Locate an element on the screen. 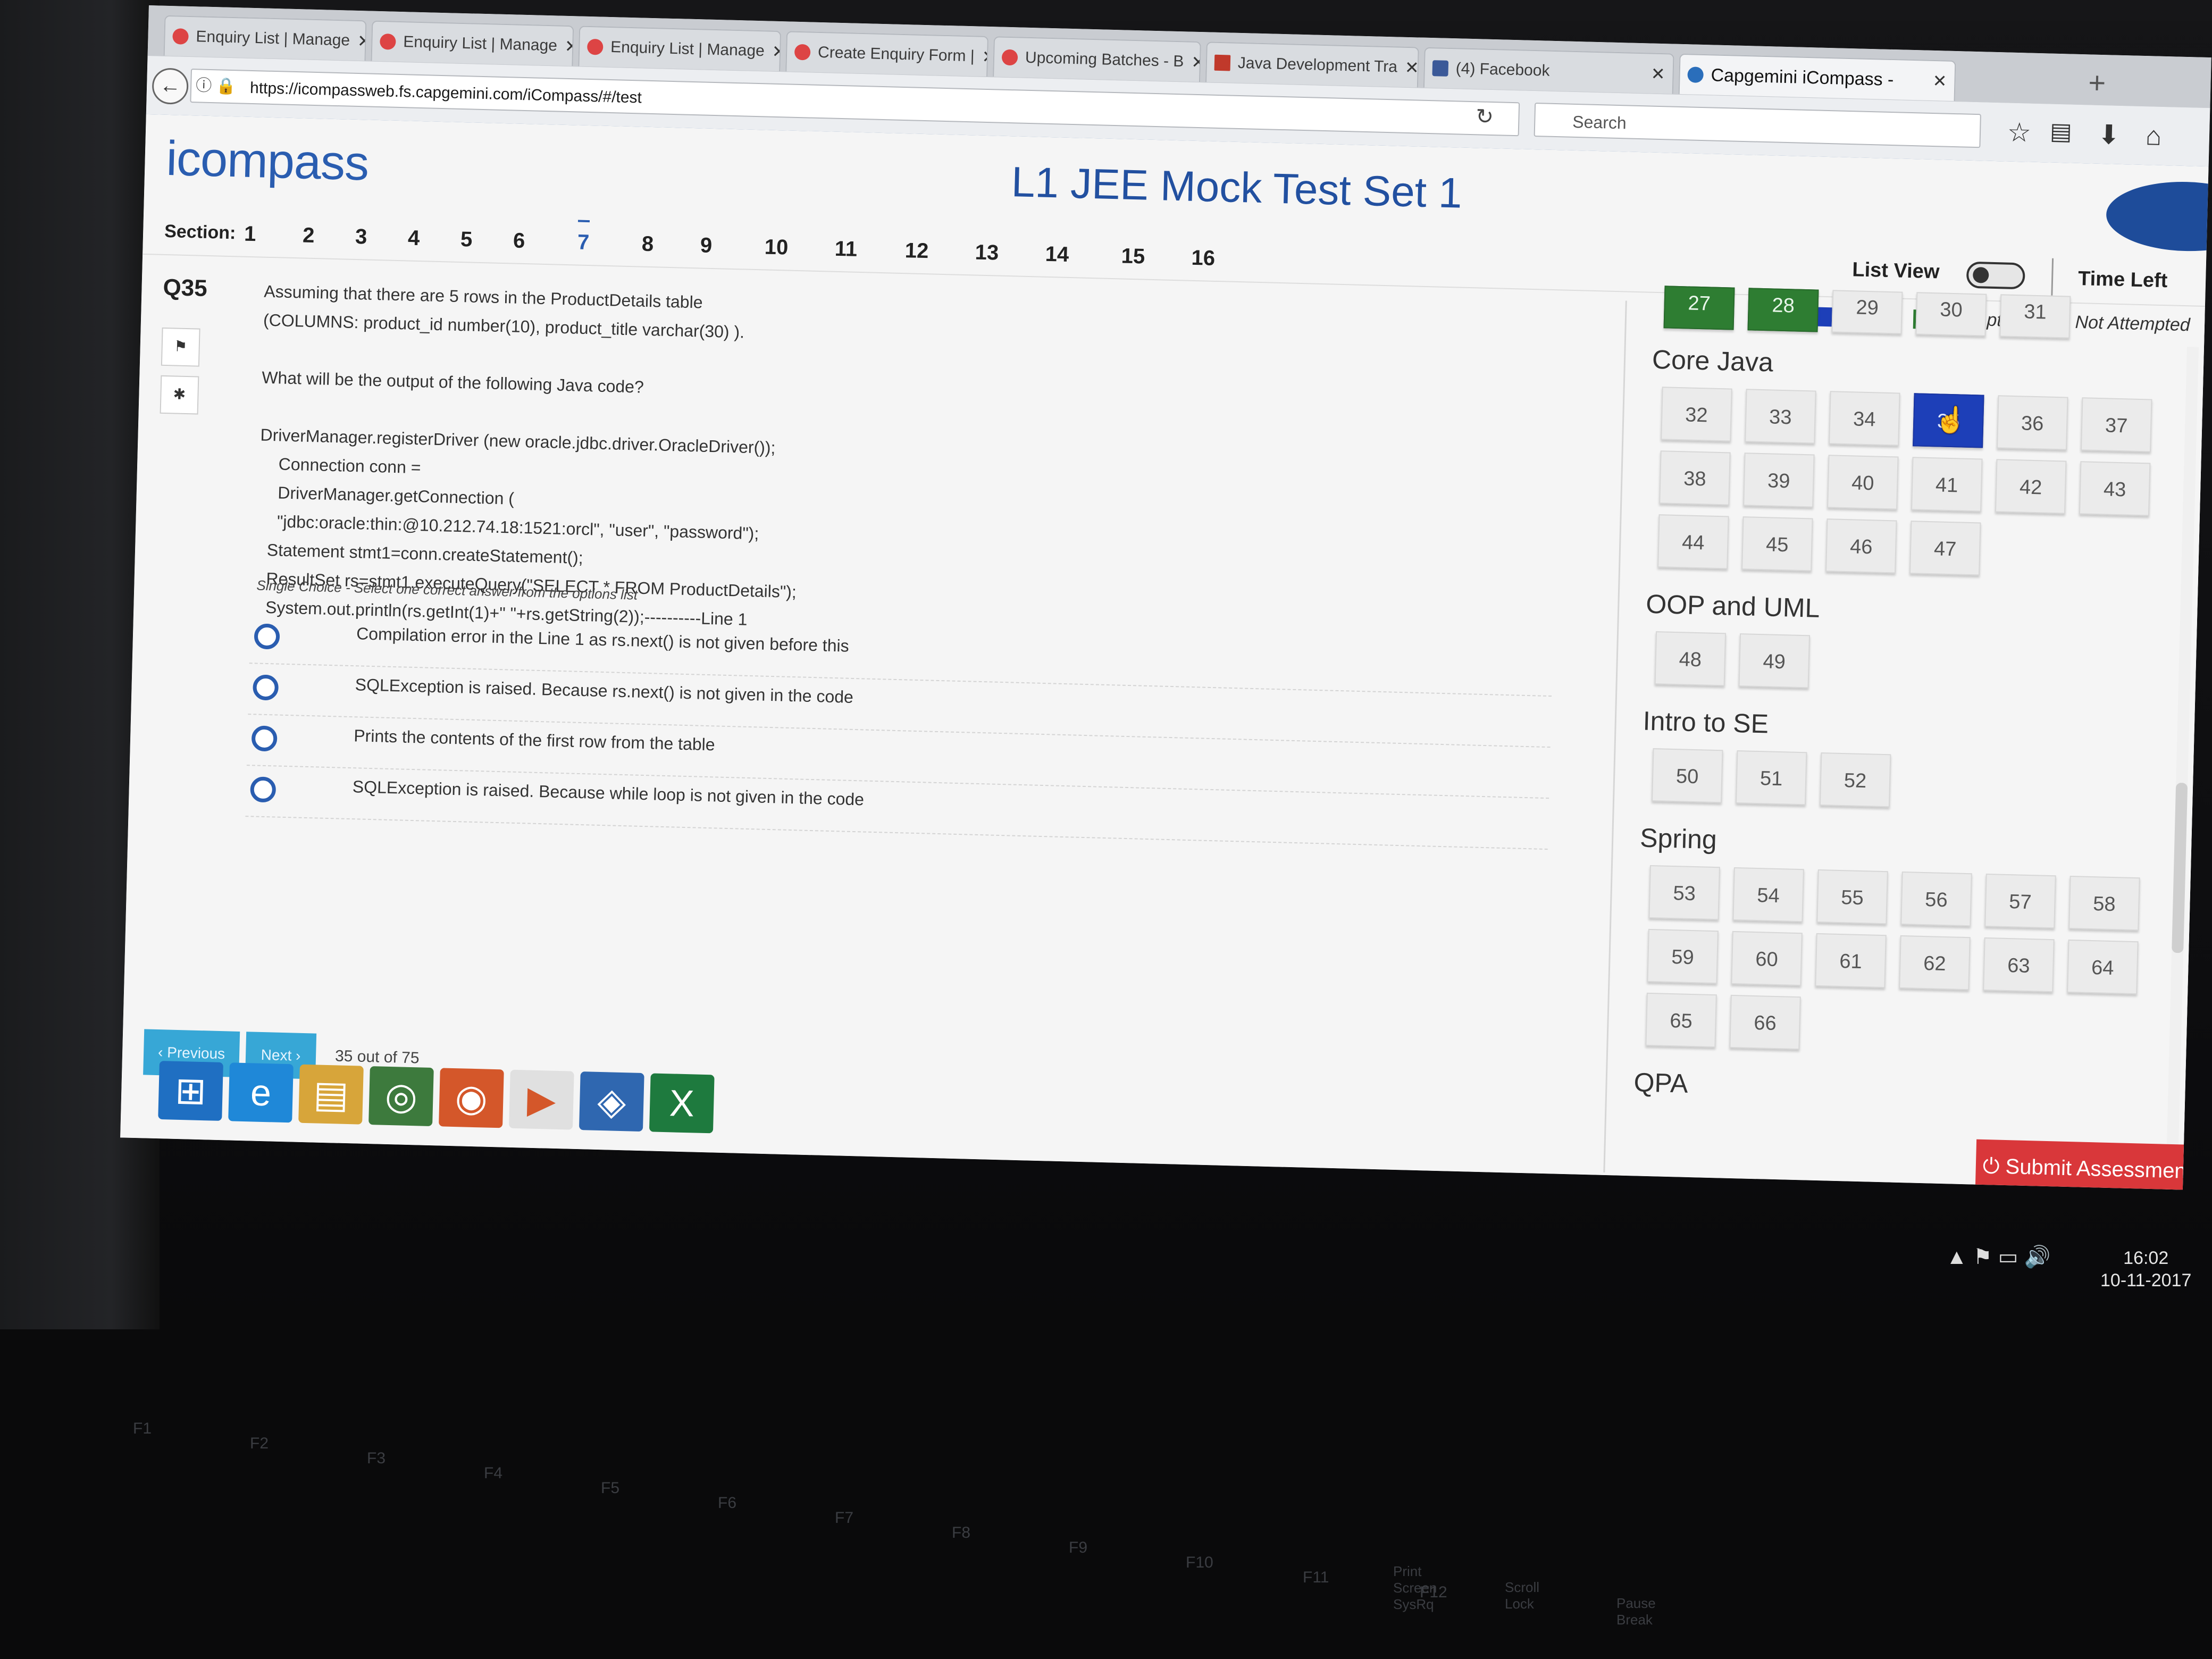 The image size is (2212, 1659). question-button: 59 is located at coordinates (1683, 956).